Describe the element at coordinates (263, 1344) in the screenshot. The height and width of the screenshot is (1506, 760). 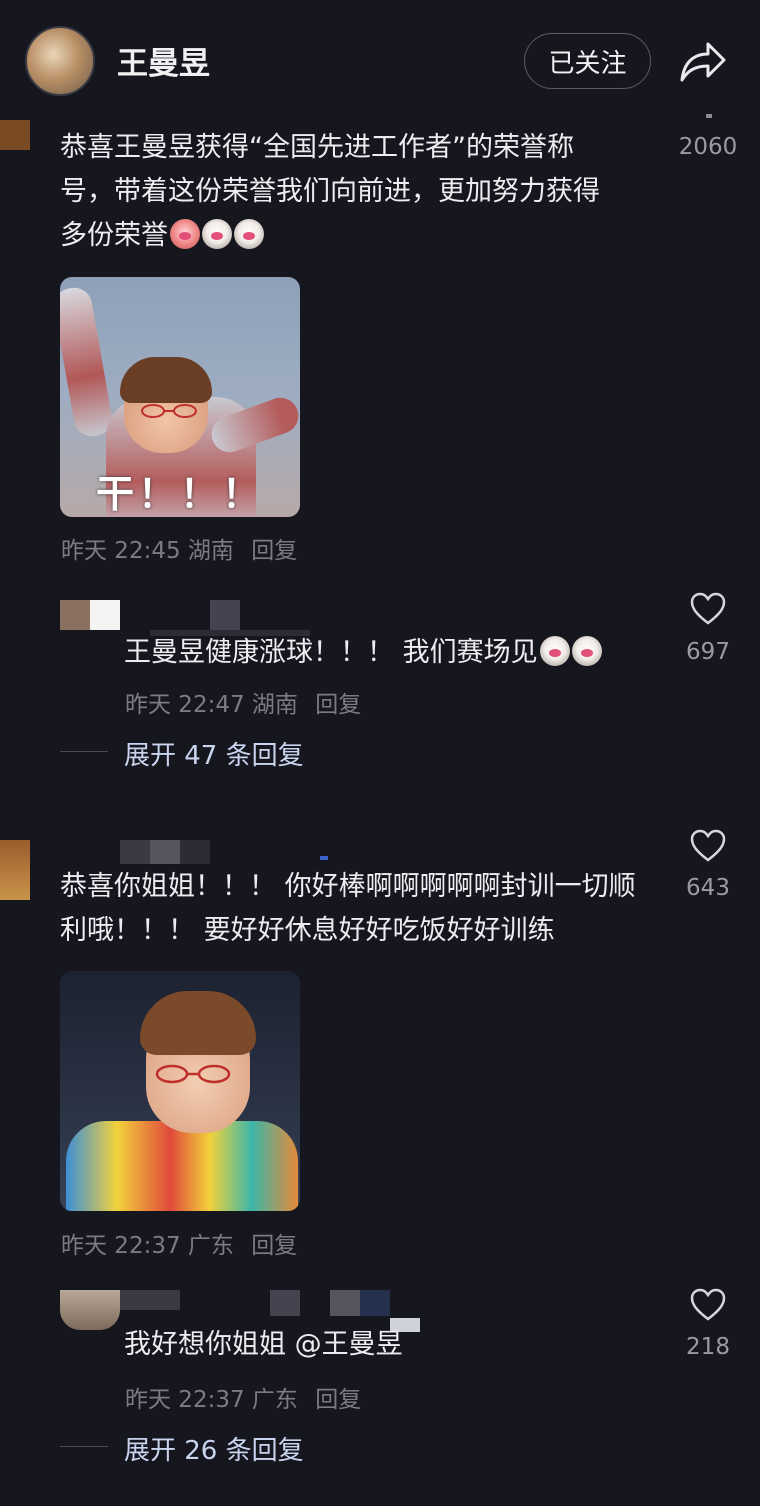
I see `reply-text: 我好想你姐姐 @王曼昱` at that location.